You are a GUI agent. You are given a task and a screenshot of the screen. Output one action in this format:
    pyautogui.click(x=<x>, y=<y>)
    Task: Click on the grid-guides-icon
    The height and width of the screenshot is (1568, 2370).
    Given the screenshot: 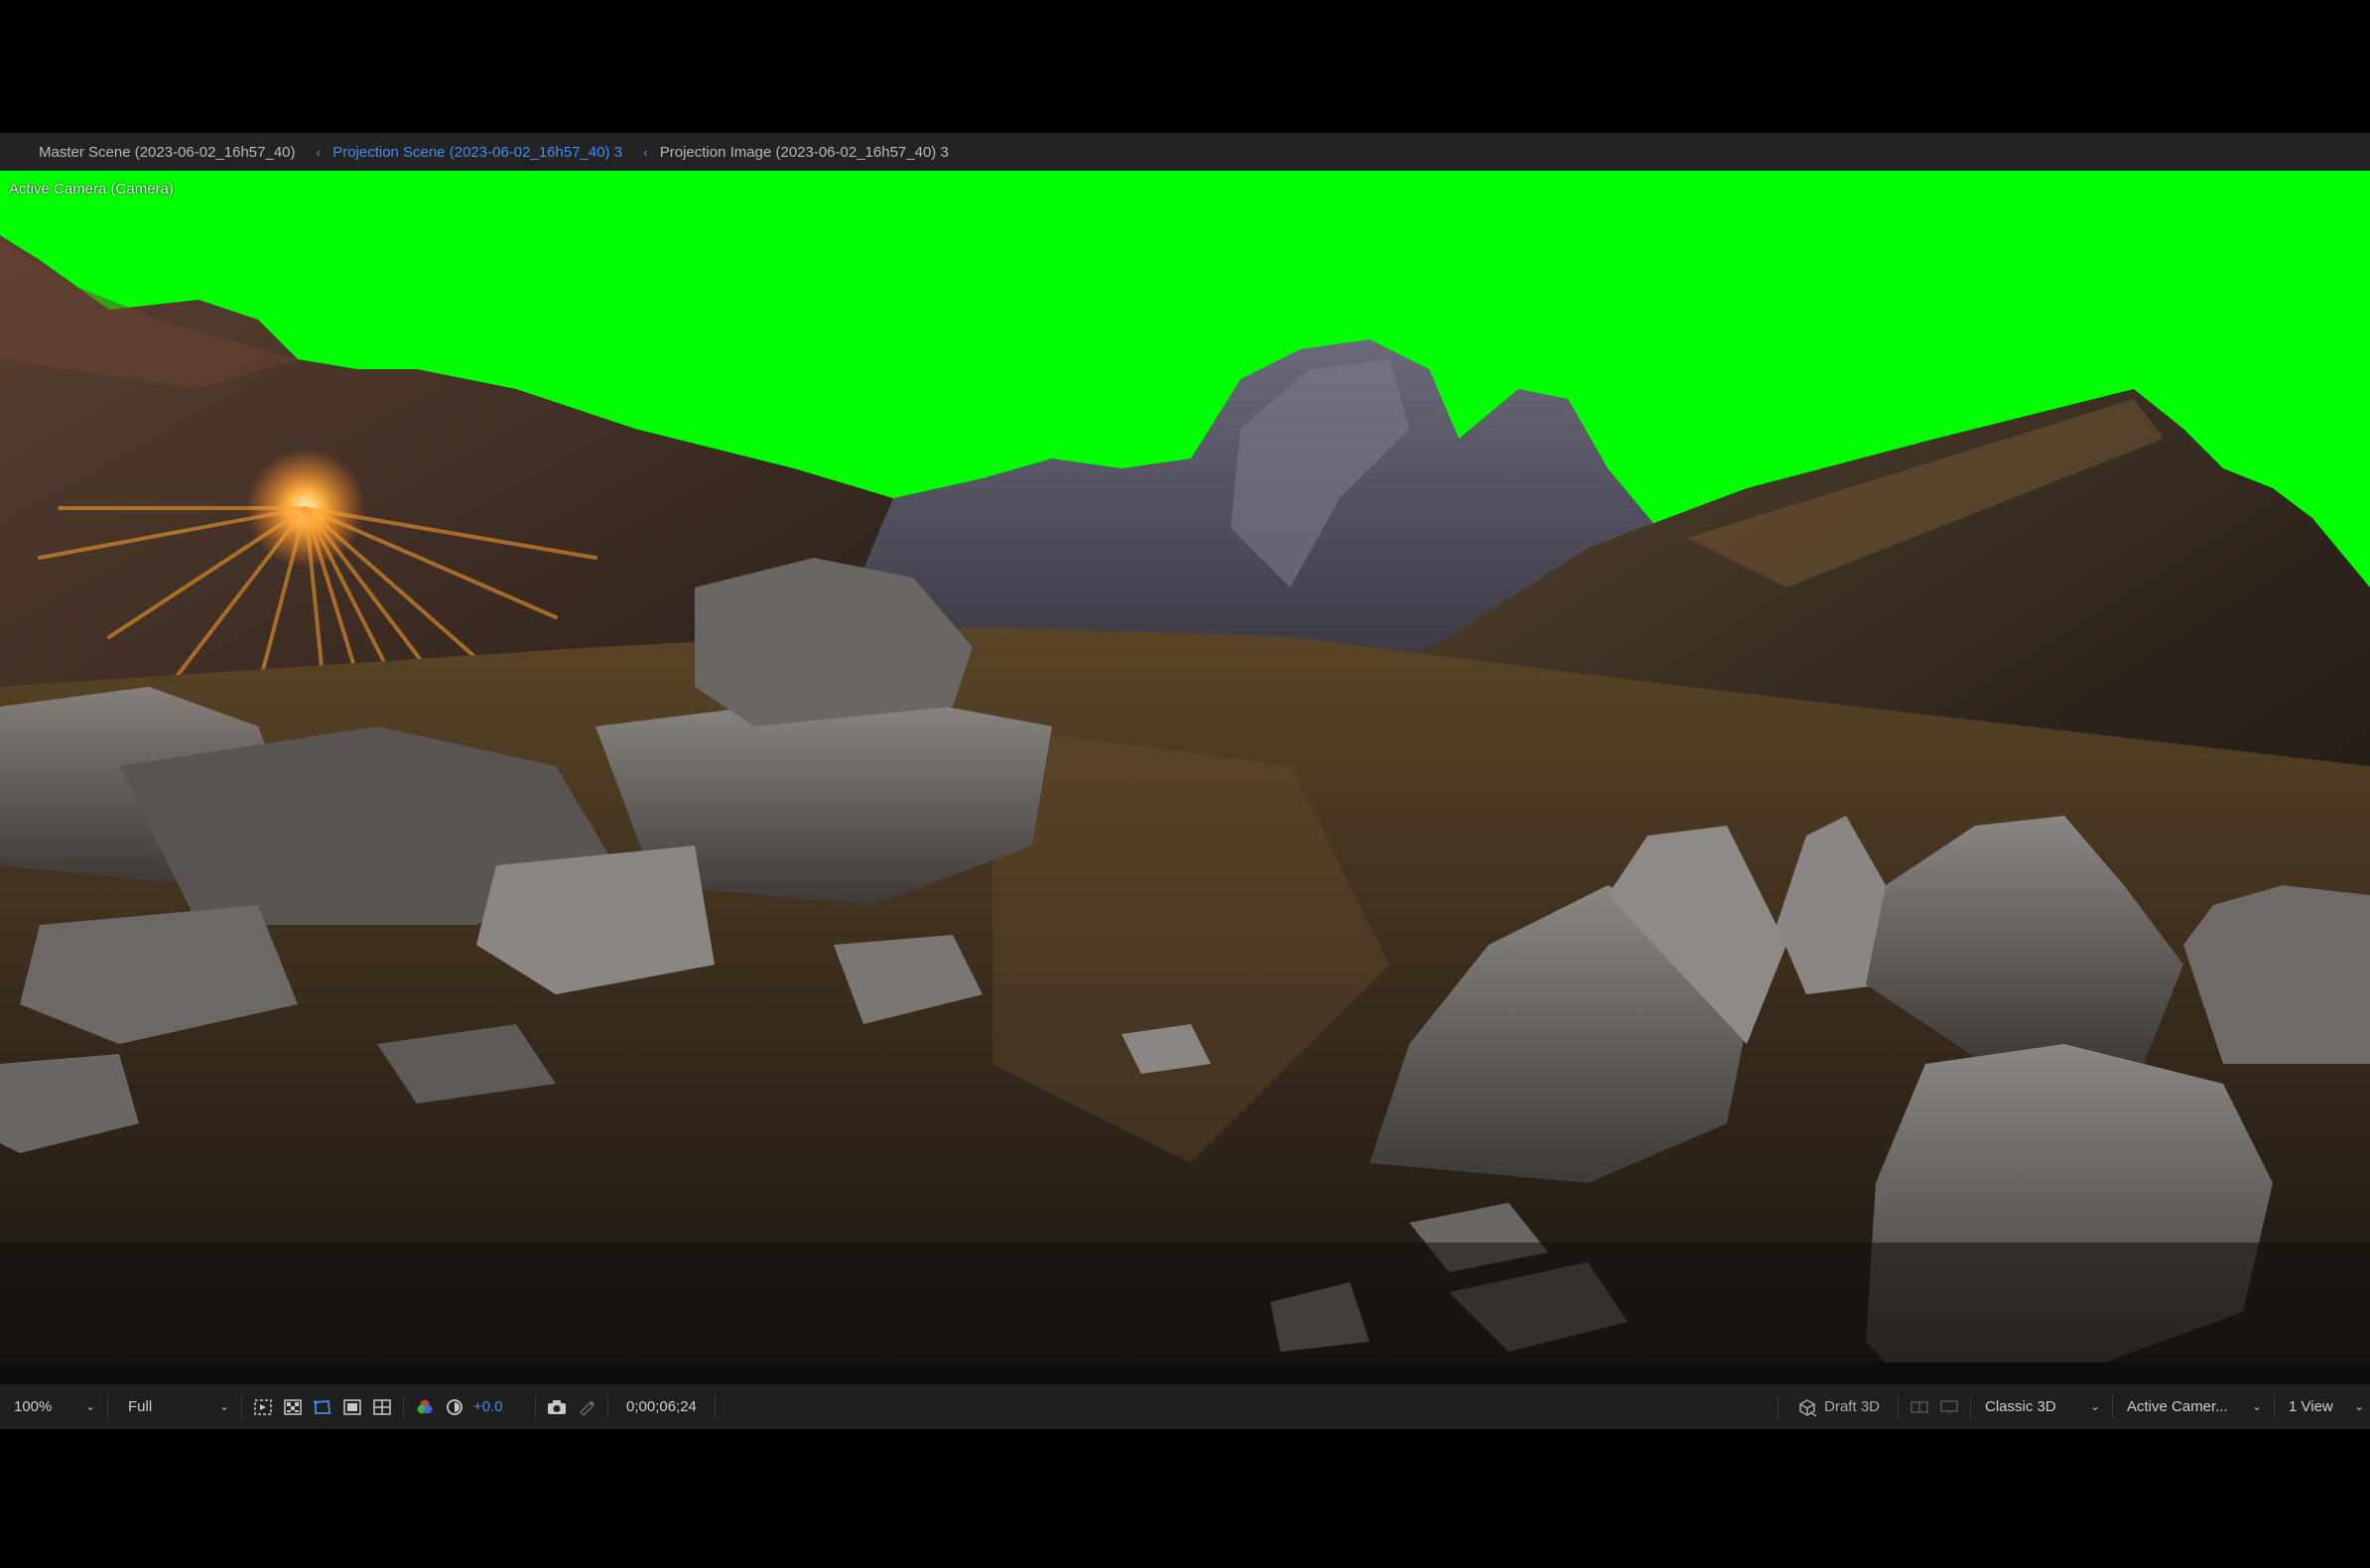 What is the action you would take?
    pyautogui.click(x=382, y=1407)
    